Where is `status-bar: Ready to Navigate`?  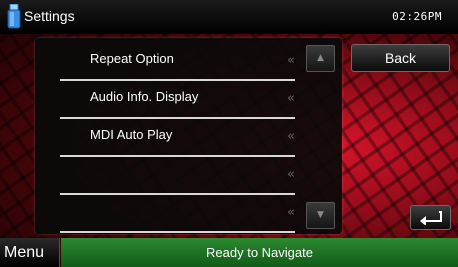
status-bar: Ready to Navigate is located at coordinates (259, 252).